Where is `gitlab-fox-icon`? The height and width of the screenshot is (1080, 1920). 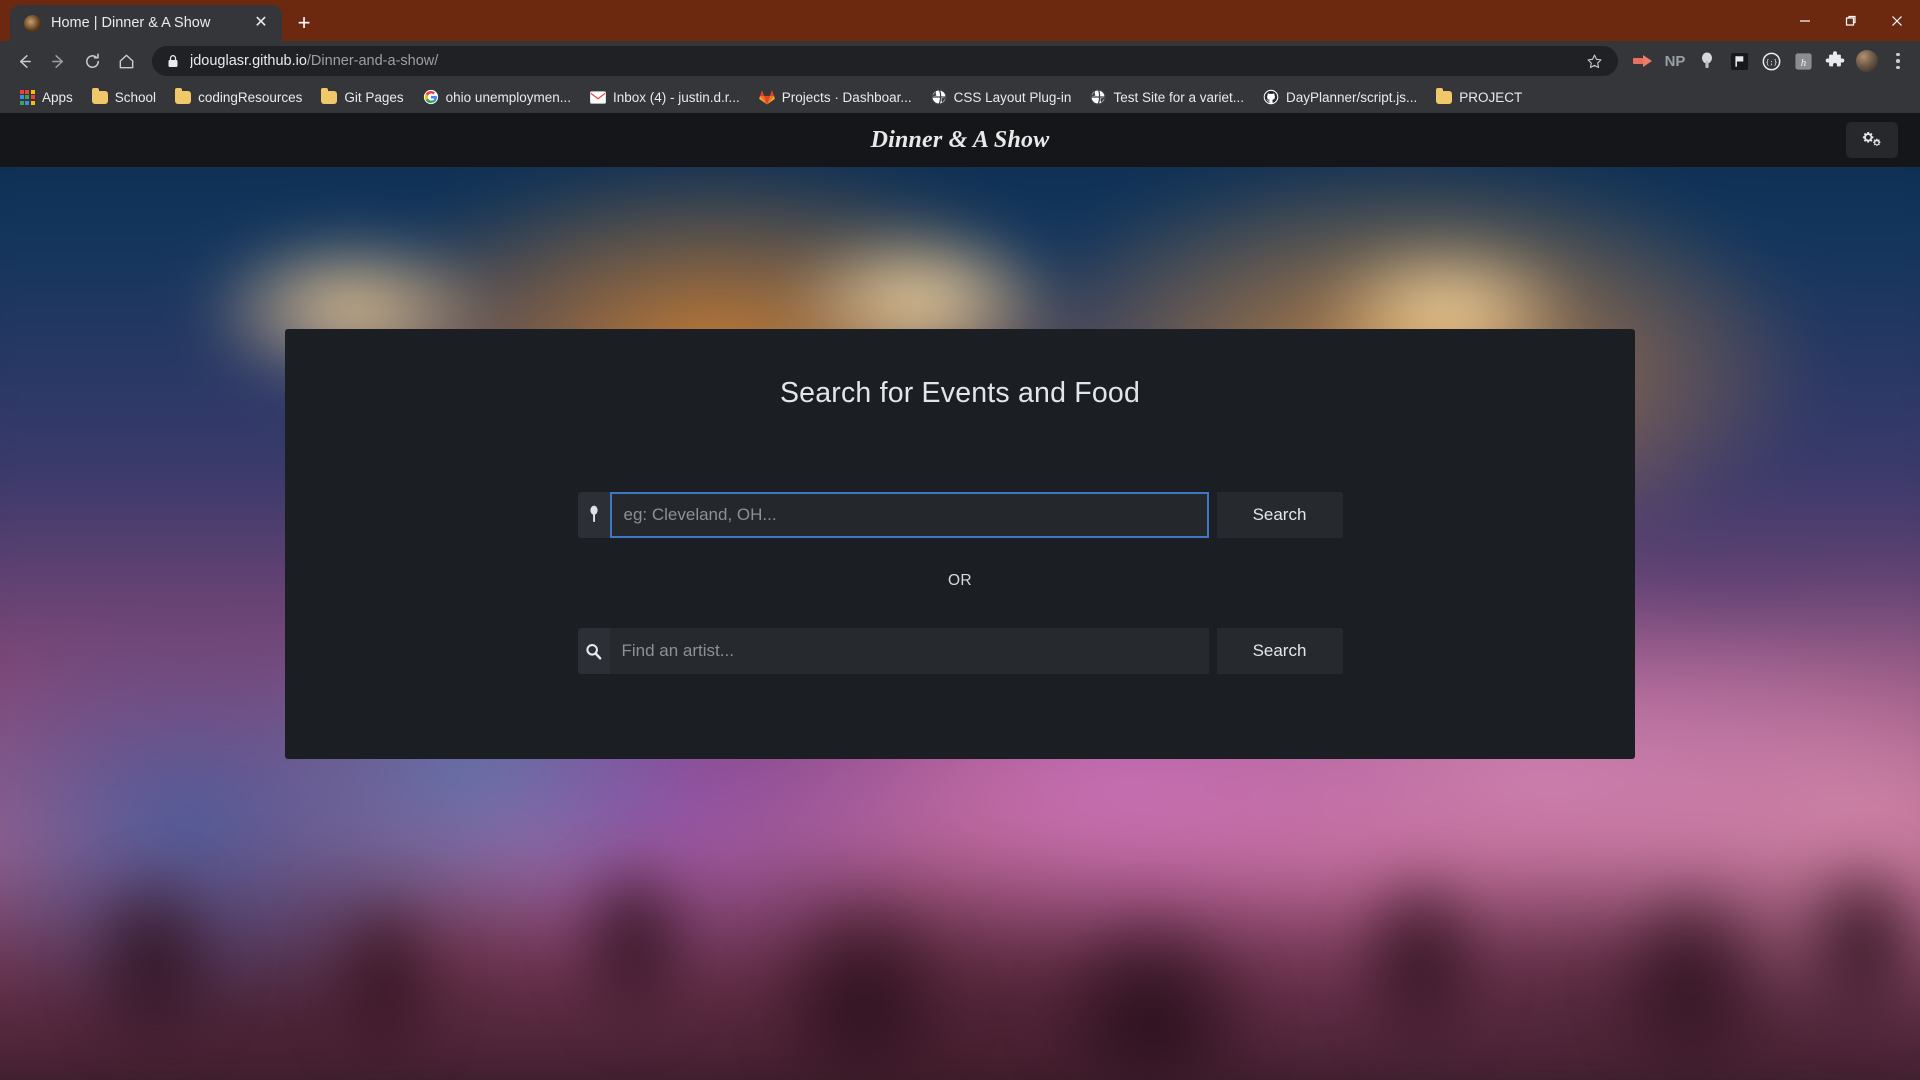
gitlab-fox-icon is located at coordinates (767, 97).